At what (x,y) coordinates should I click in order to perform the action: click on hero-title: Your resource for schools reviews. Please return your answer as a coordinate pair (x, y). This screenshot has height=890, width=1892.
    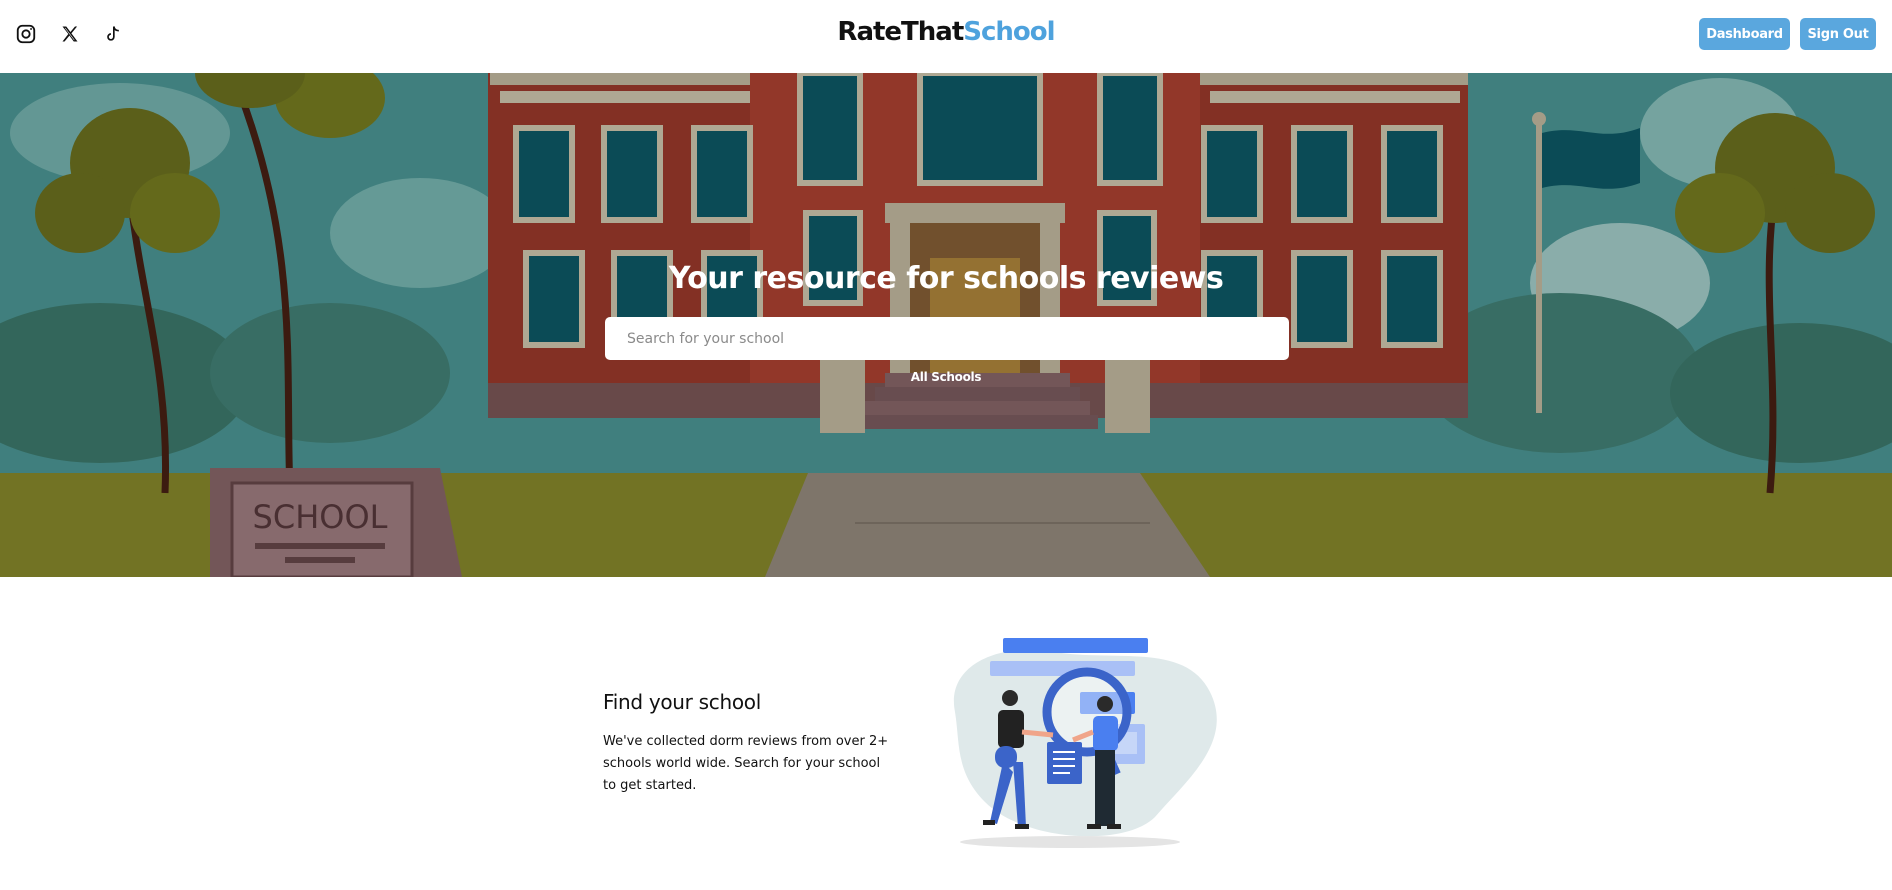
    Looking at the image, I should click on (946, 278).